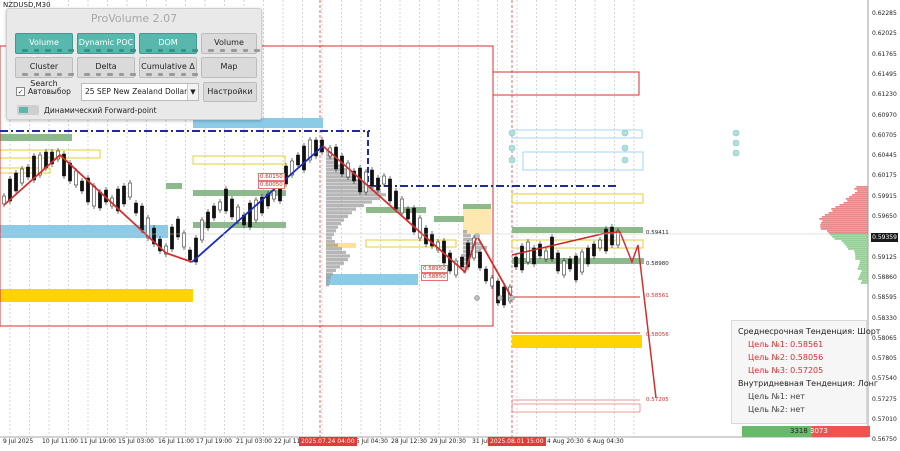  Describe the element at coordinates (168, 43) in the screenshot. I see `dom-button: DOM` at that location.